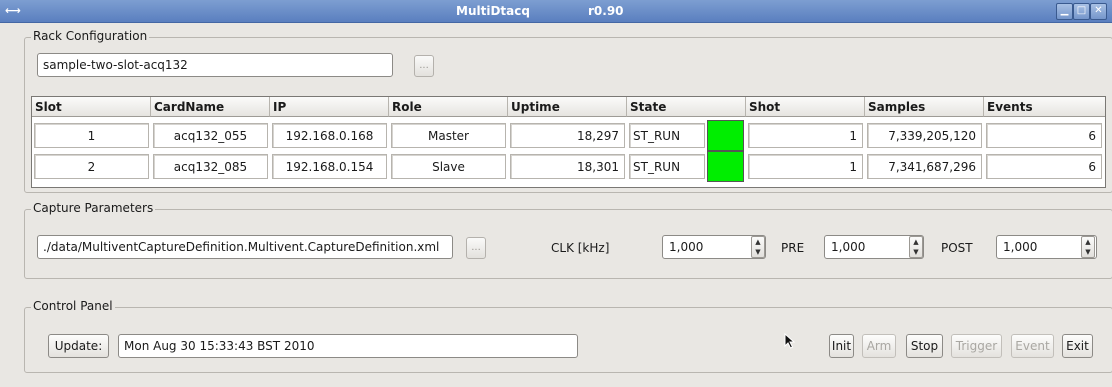 The height and width of the screenshot is (387, 1112). Describe the element at coordinates (13, 10) in the screenshot. I see `app-icon: ⟷` at that location.